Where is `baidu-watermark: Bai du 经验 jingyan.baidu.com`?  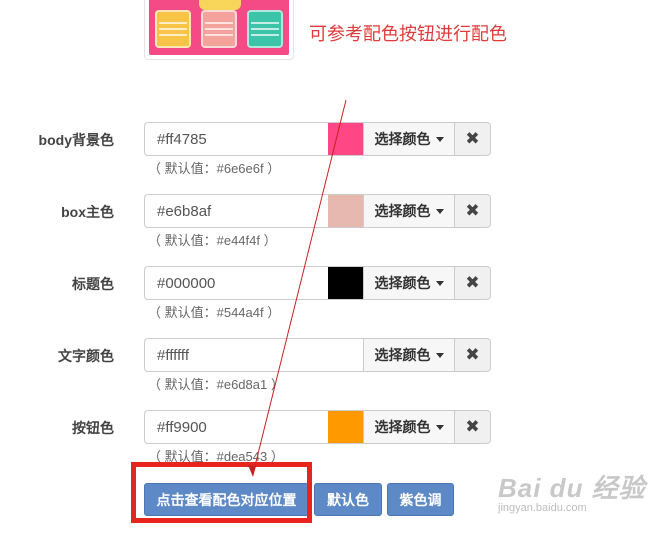 baidu-watermark: Bai du 经验 jingyan.baidu.com is located at coordinates (572, 491).